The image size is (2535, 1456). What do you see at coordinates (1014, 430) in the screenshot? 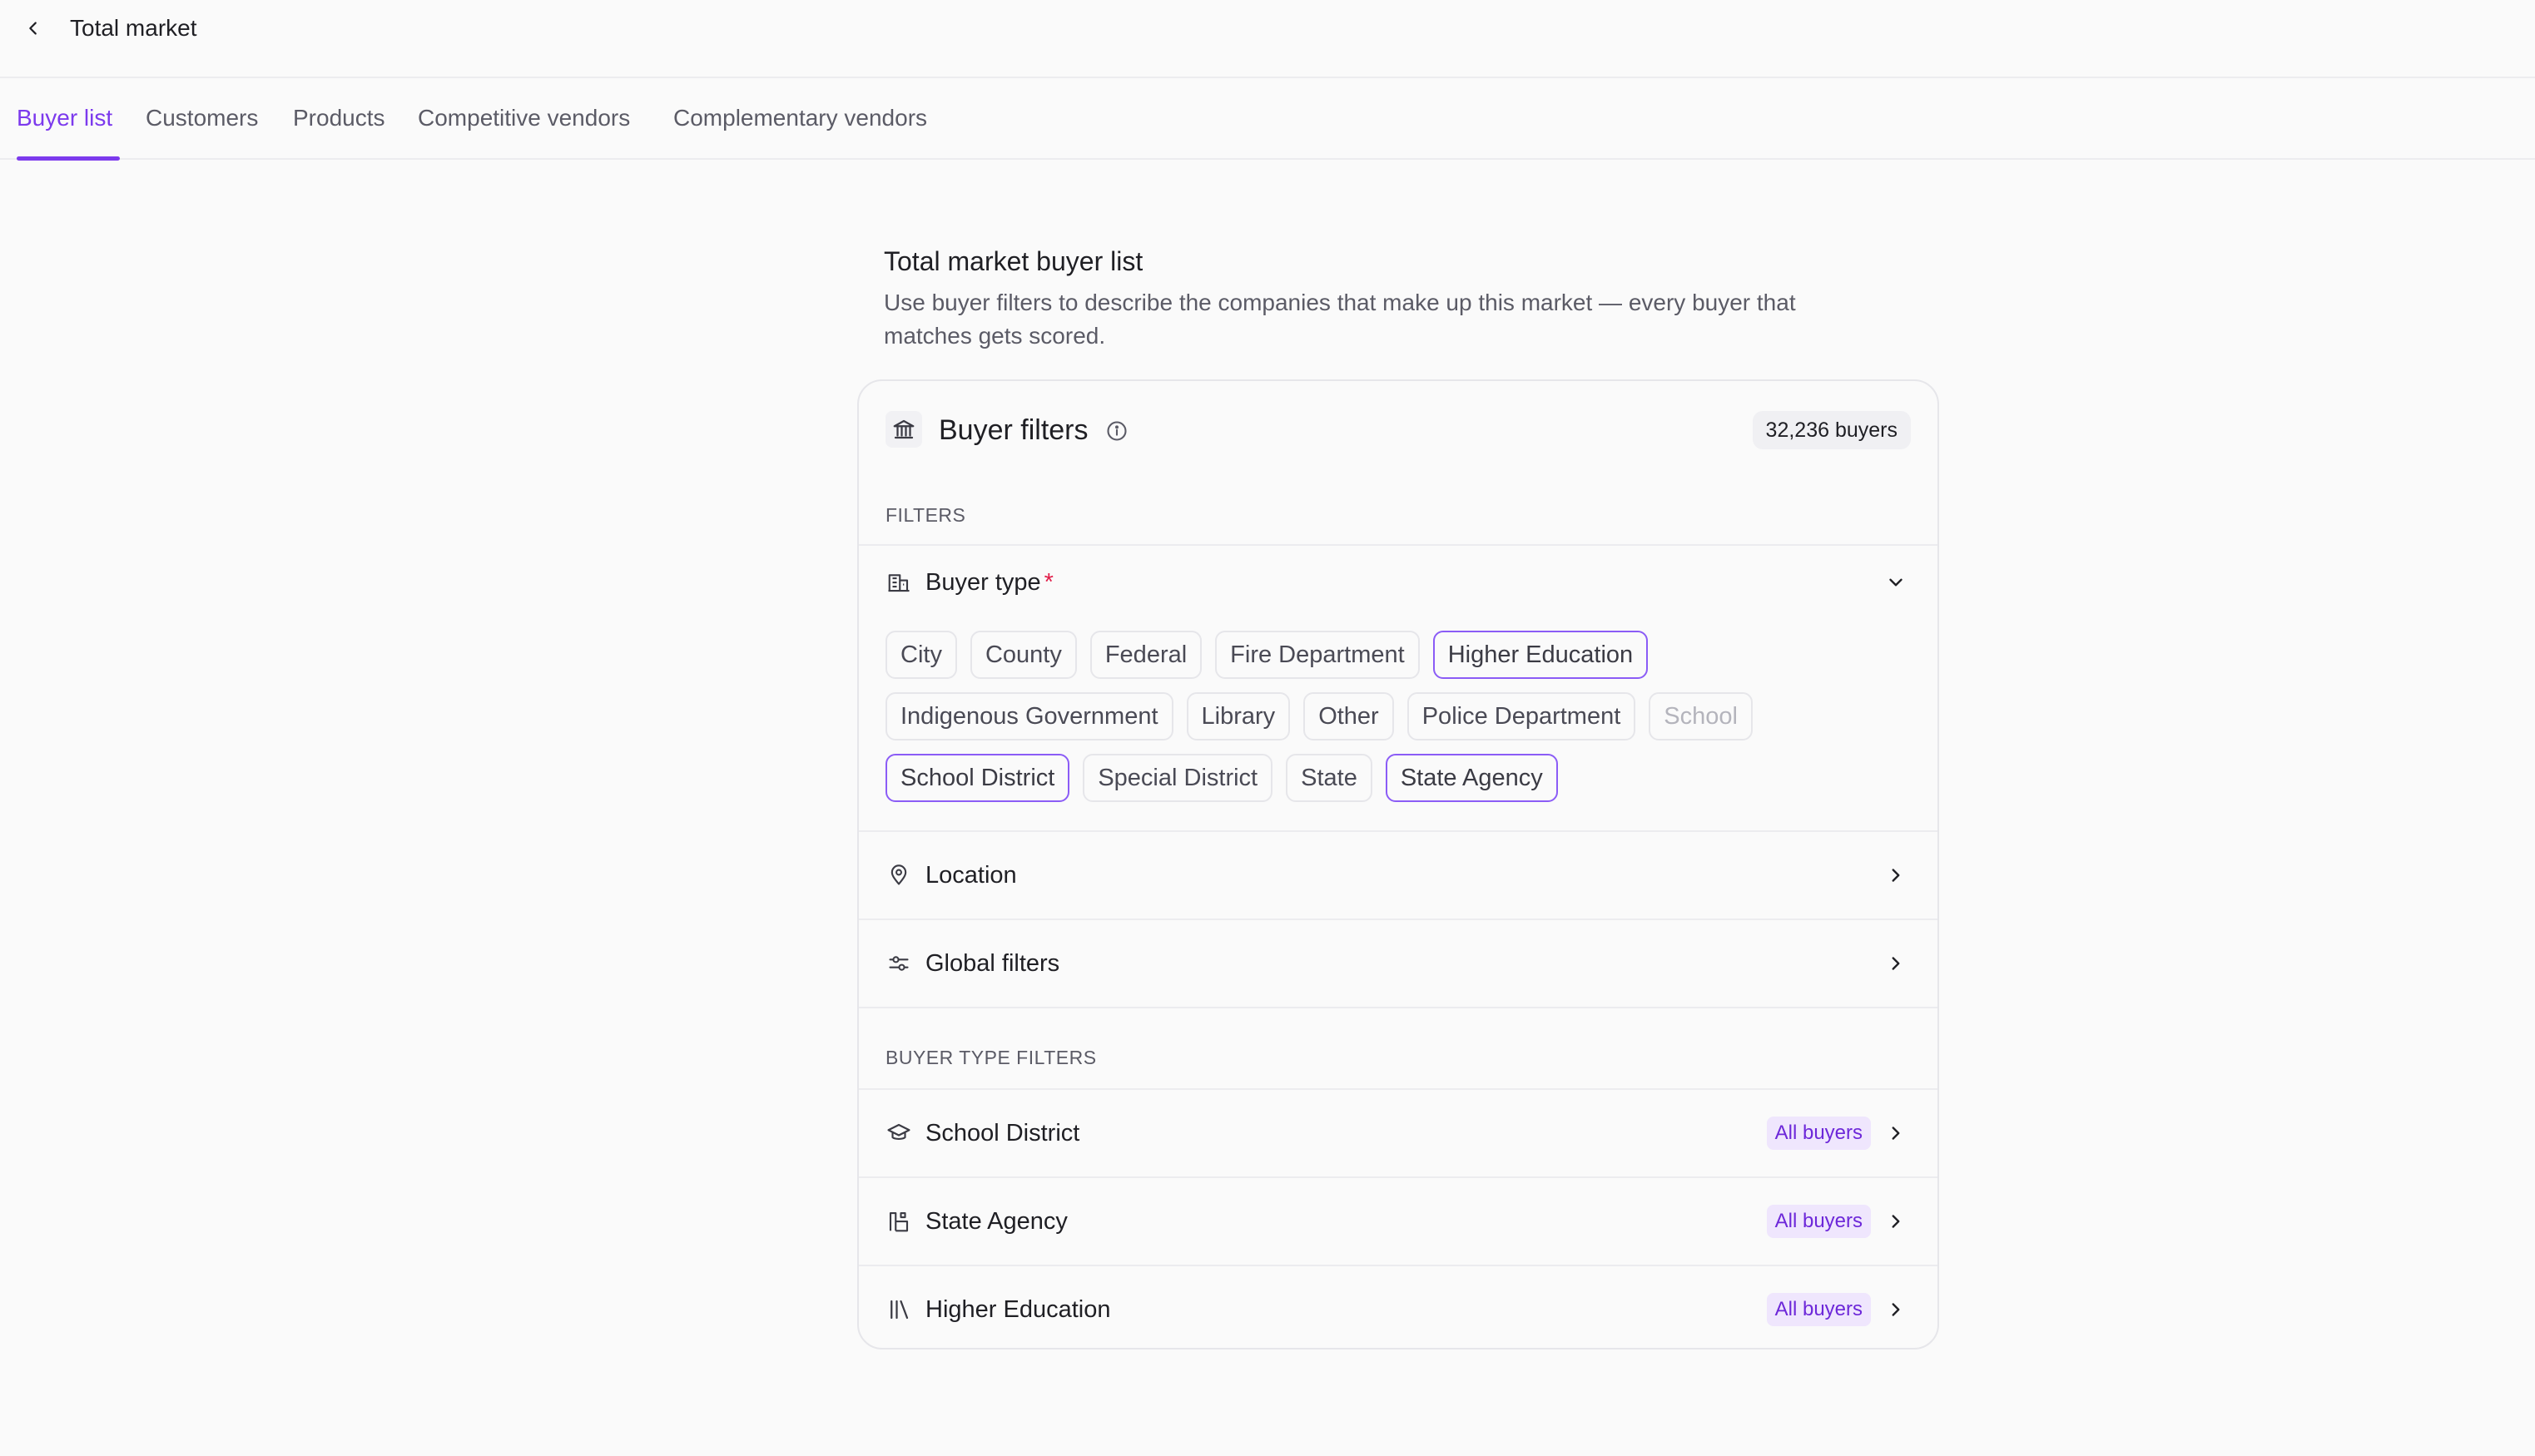
I see `card-title: Buyer filters` at bounding box center [1014, 430].